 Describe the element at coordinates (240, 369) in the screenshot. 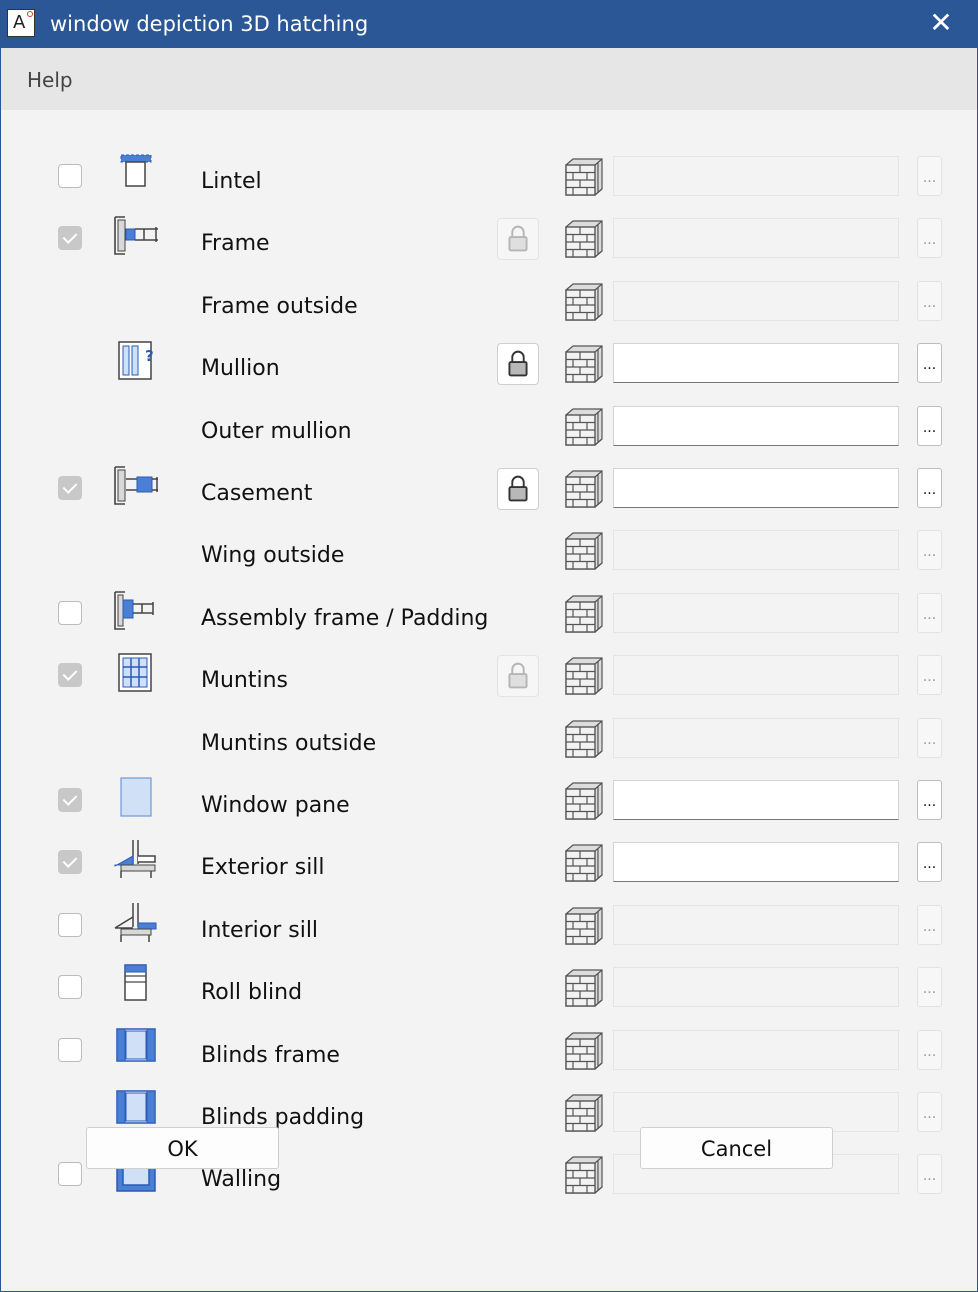

I see `row-label: Mullion` at that location.